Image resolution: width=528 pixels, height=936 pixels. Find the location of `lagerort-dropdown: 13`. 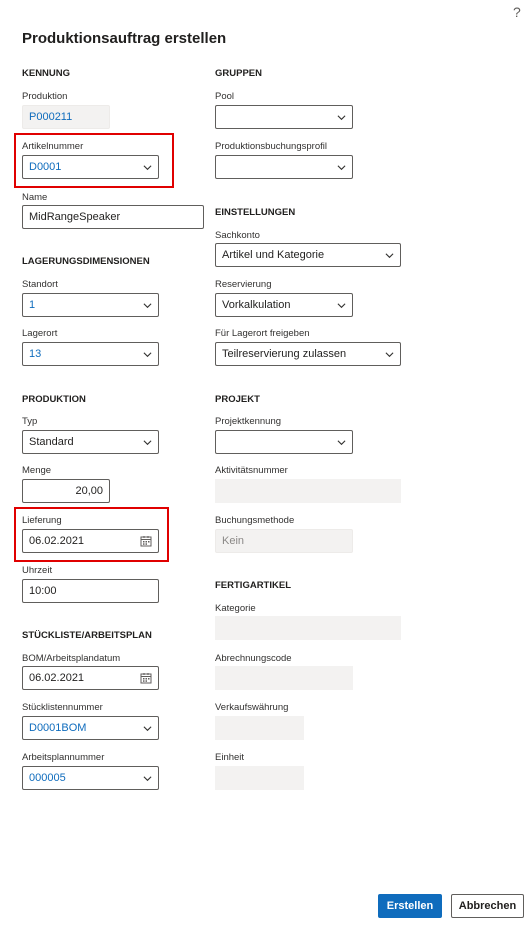

lagerort-dropdown: 13 is located at coordinates (90, 354).